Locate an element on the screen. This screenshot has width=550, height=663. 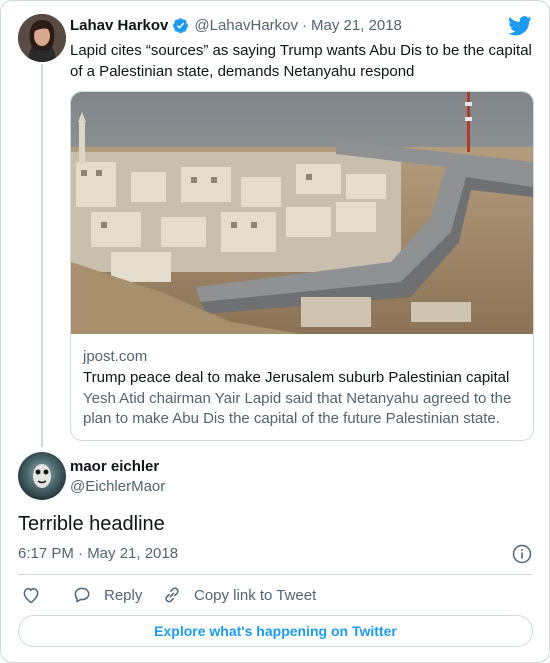
verified-badge-icon is located at coordinates (181, 26).